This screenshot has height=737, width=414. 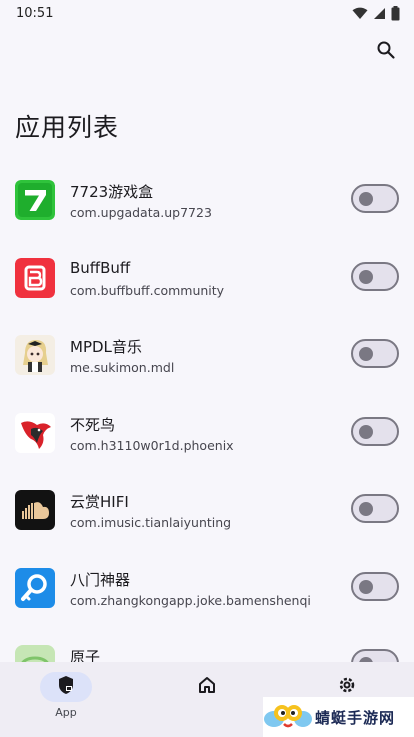 What do you see at coordinates (66, 712) in the screenshot?
I see `nav-label-app: App` at bounding box center [66, 712].